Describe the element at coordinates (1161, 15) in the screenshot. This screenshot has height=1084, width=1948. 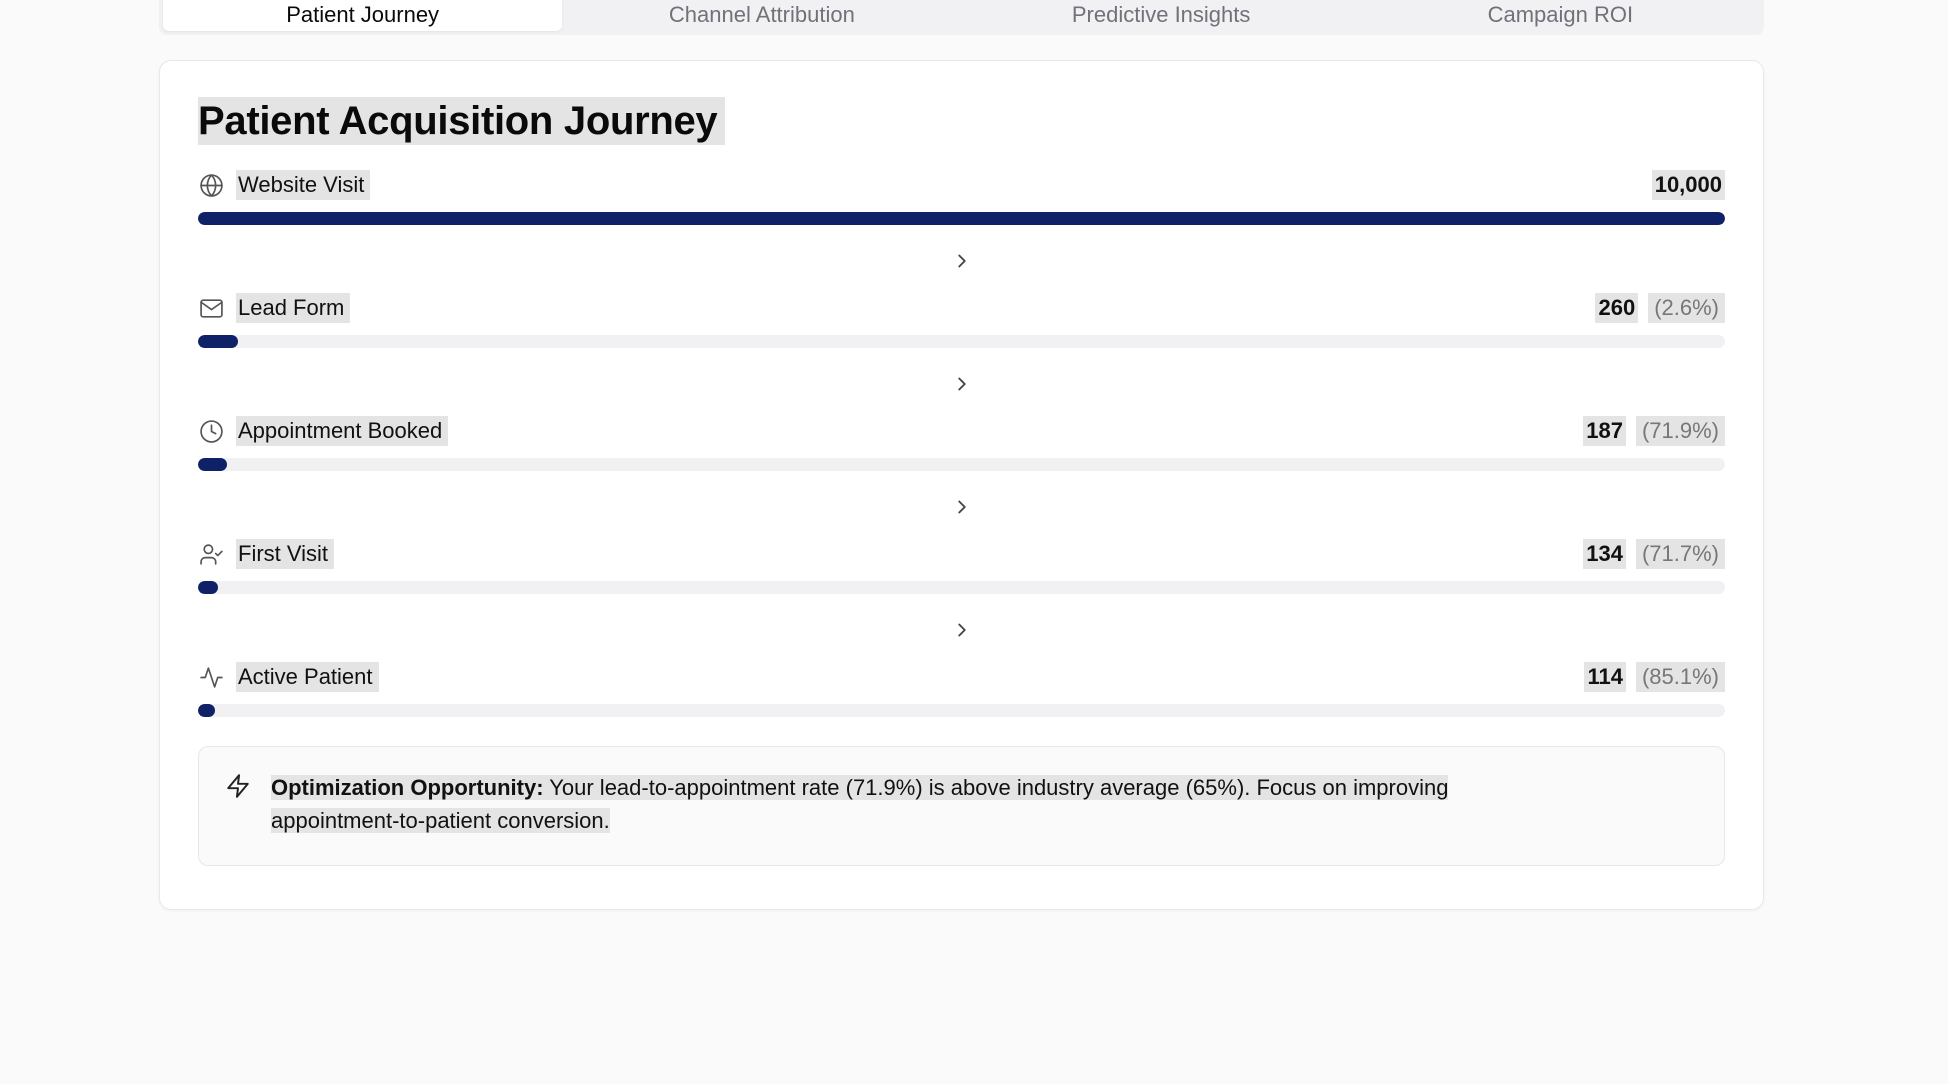
I see `tab-predictive-insights: Predictive Insights` at that location.